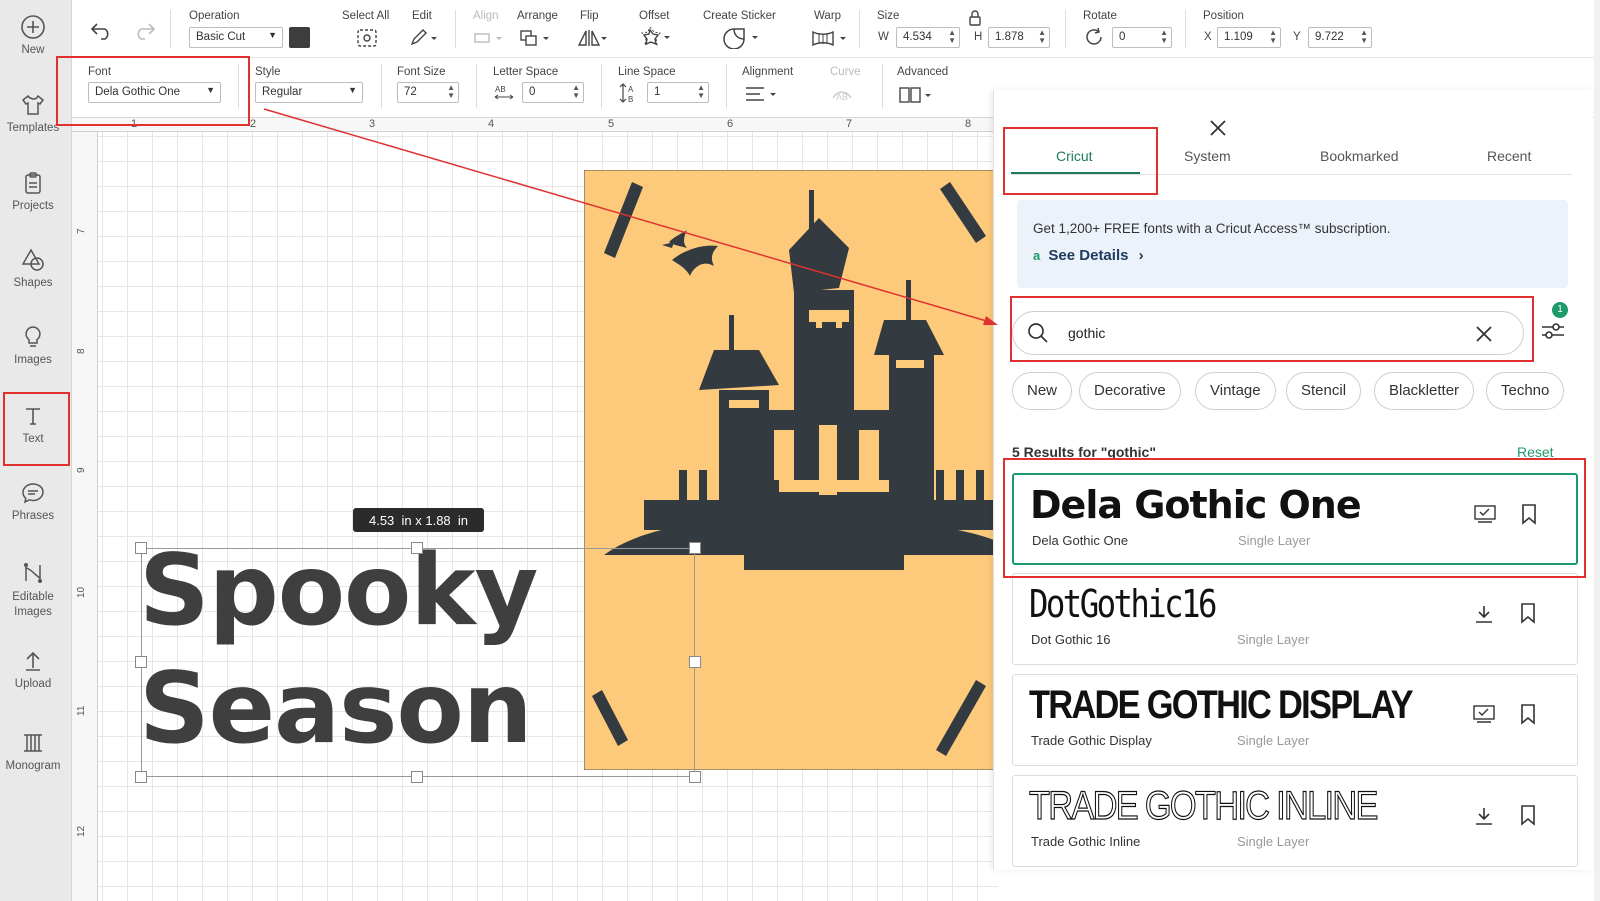  What do you see at coordinates (631, 89) in the screenshot?
I see `svg-text: A` at bounding box center [631, 89].